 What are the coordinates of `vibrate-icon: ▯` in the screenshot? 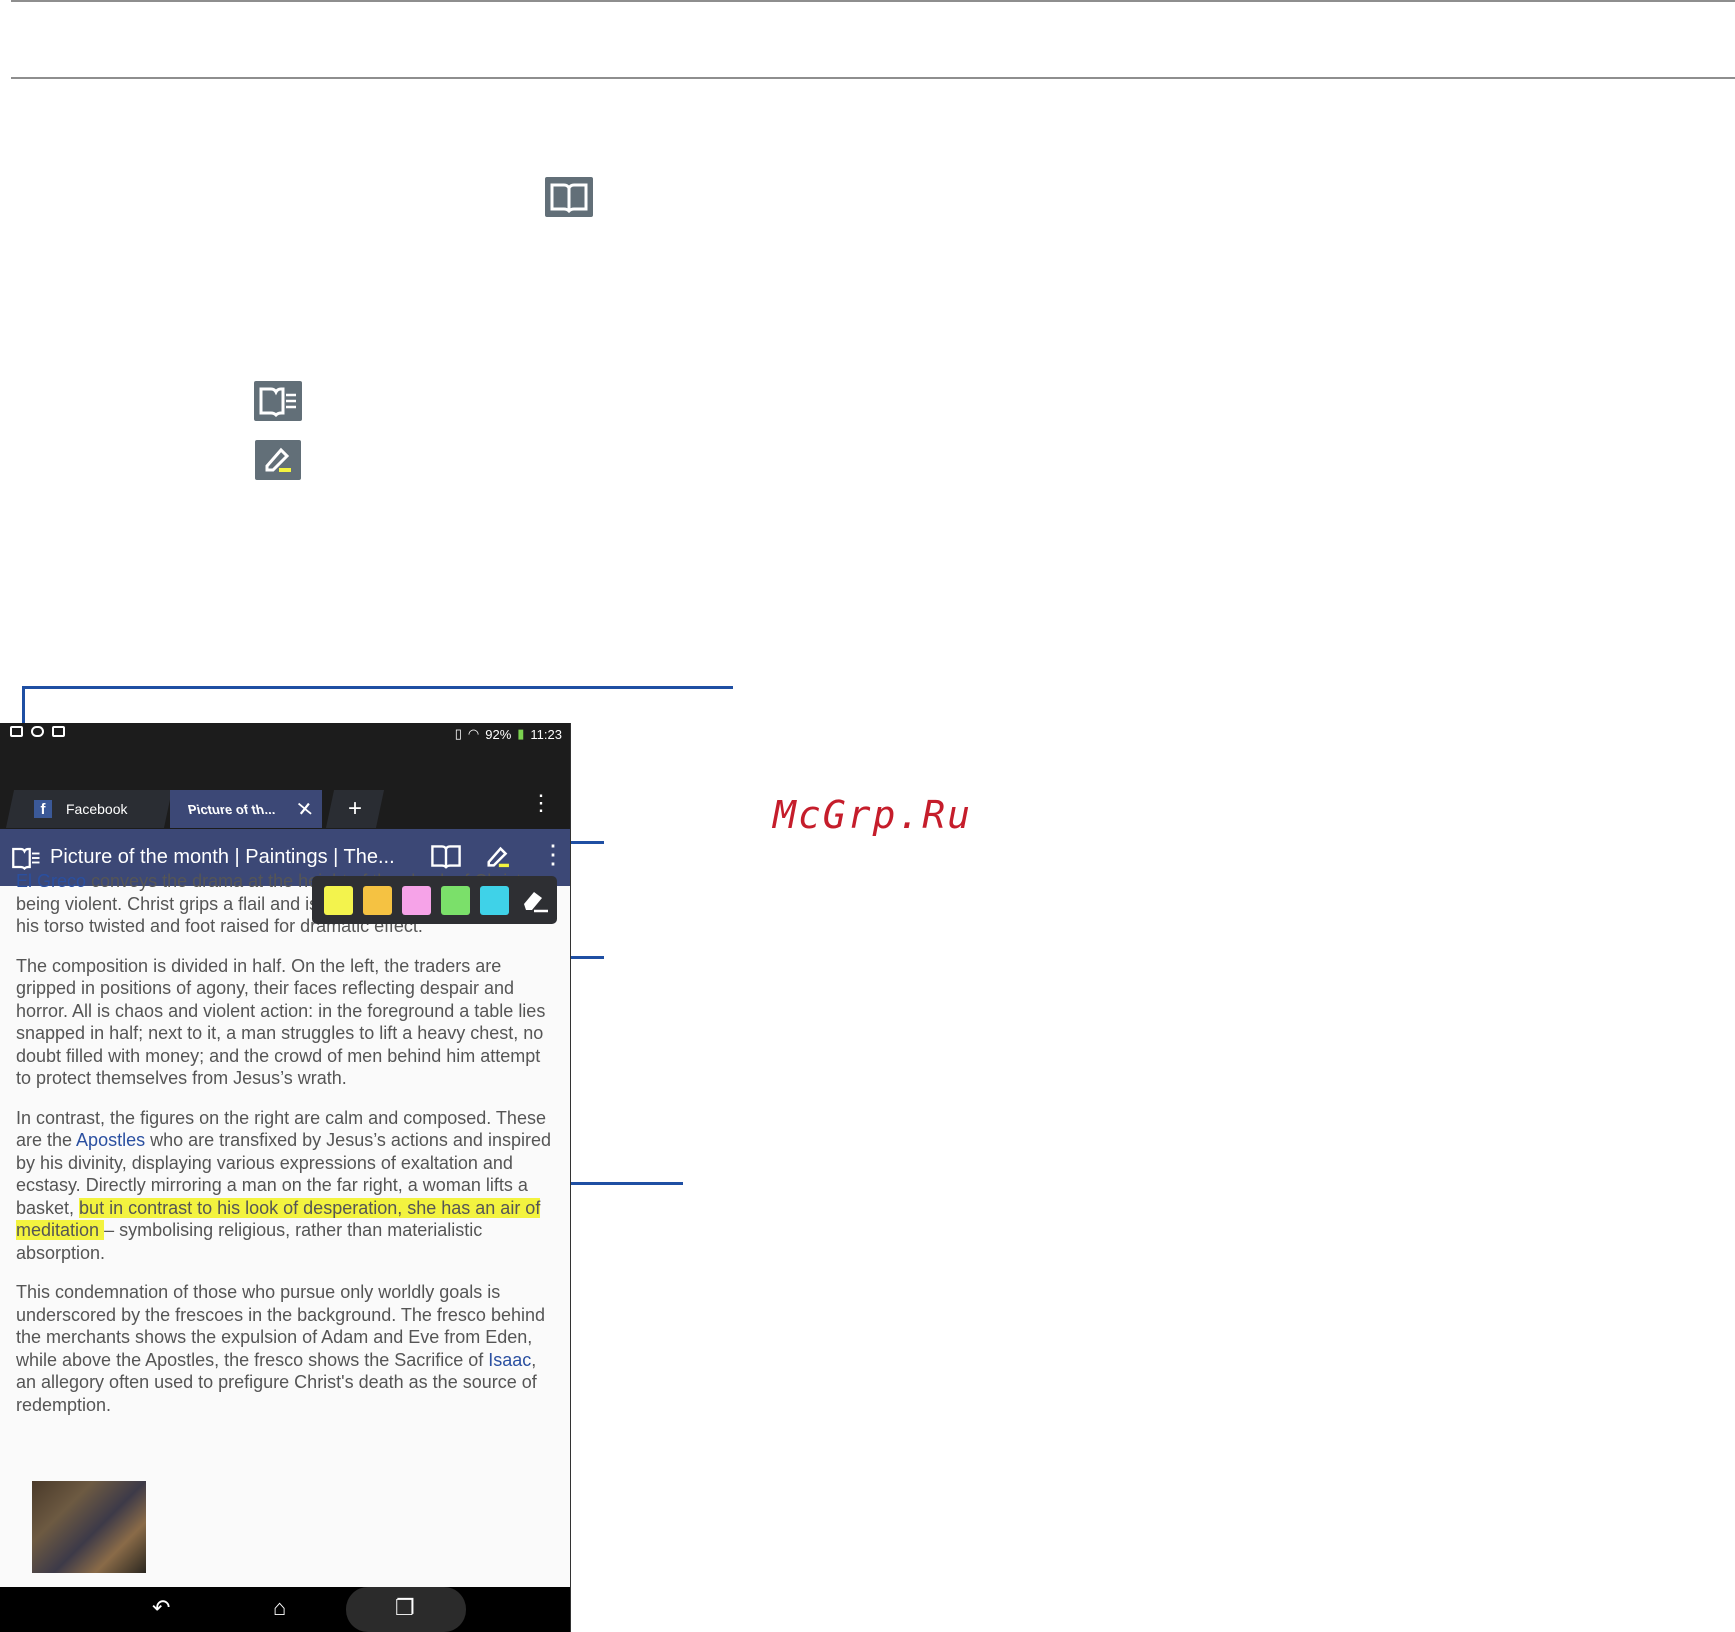 It's located at (458, 733).